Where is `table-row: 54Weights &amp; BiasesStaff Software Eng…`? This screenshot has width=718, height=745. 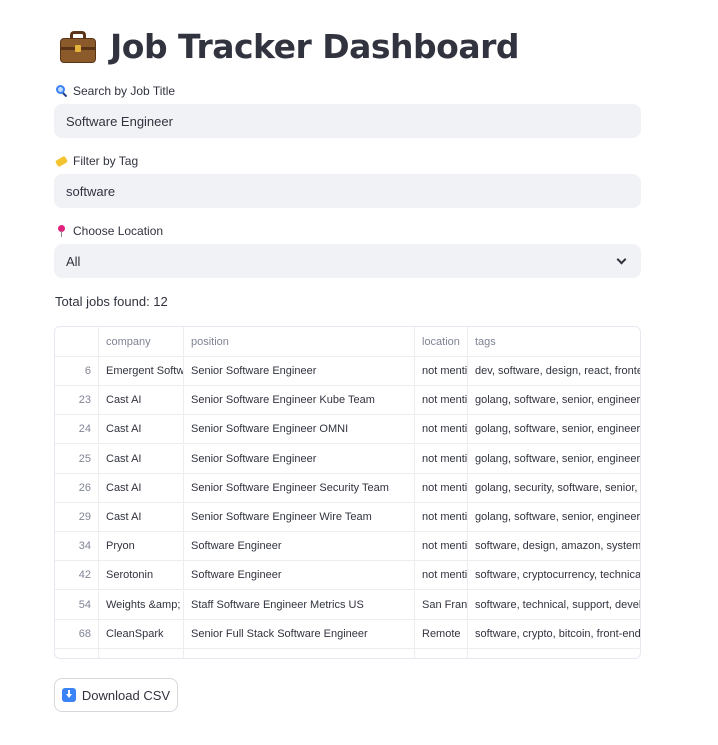
table-row: 54Weights &amp; BiasesStaff Software Eng… is located at coordinates (347, 605).